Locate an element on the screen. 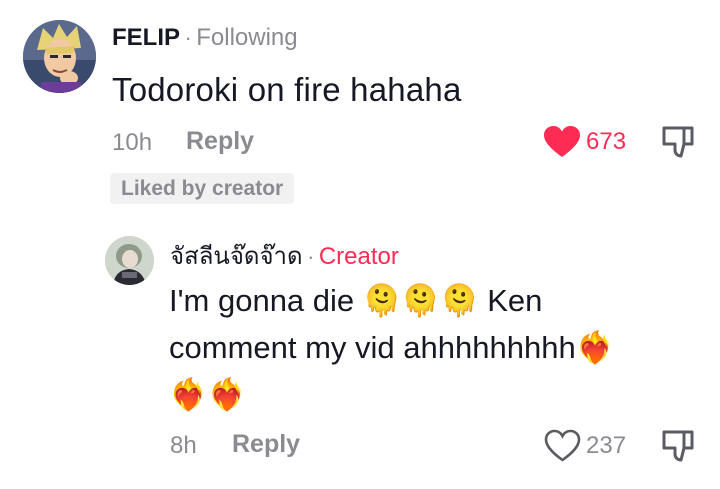 This screenshot has width=720, height=489. melting-face-emoji-3: 🫠 is located at coordinates (459, 300).